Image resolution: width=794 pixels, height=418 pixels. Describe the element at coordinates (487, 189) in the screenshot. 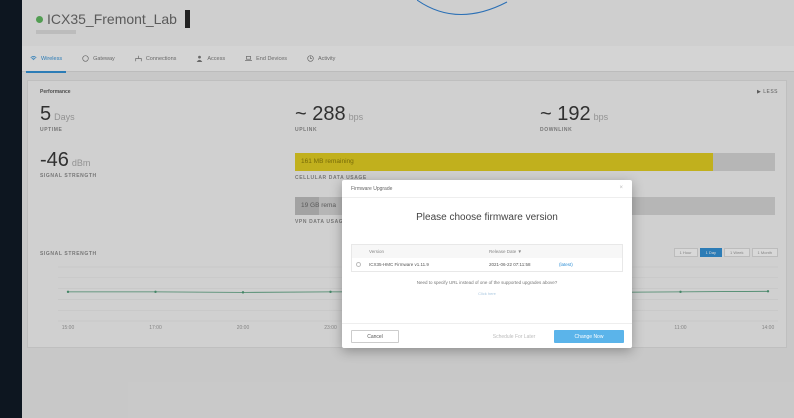

I see `modal-header: Firmware Upgrade ×` at that location.